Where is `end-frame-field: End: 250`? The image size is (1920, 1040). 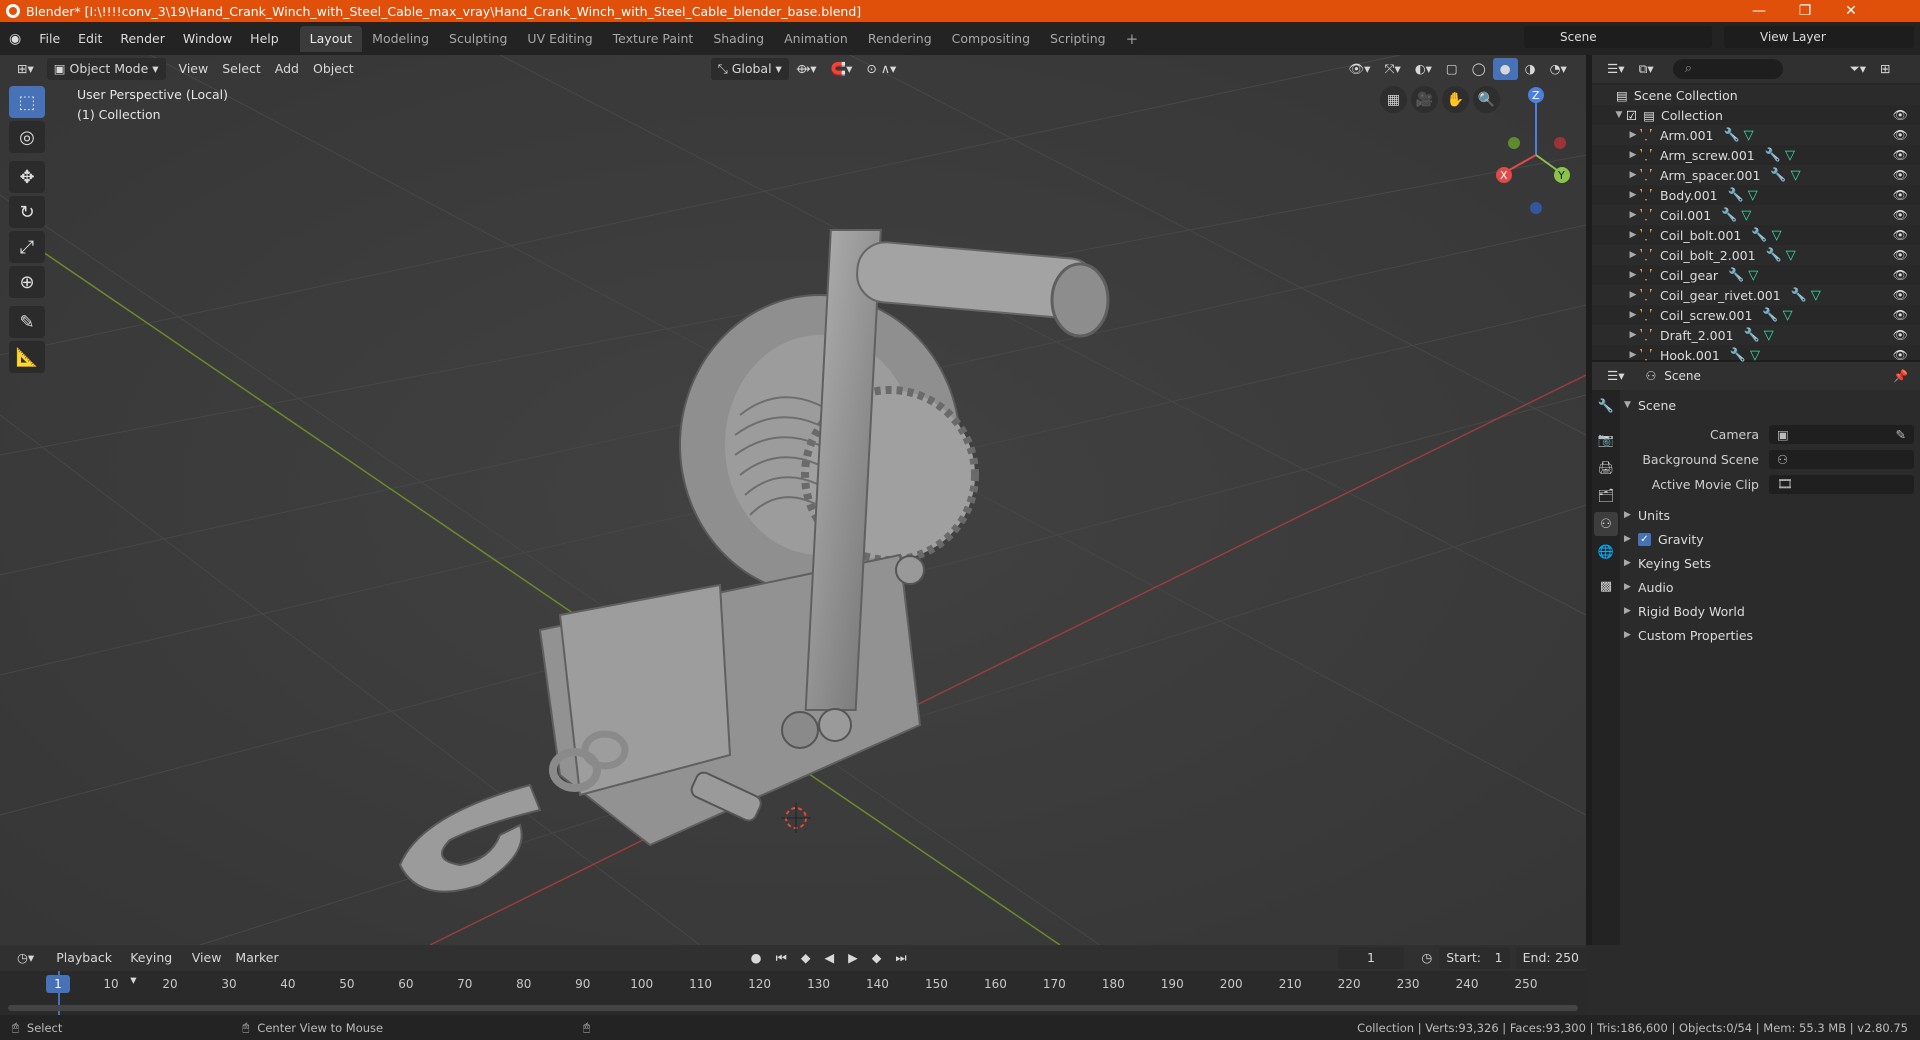
end-frame-field: End: 250 is located at coordinates (1550, 958).